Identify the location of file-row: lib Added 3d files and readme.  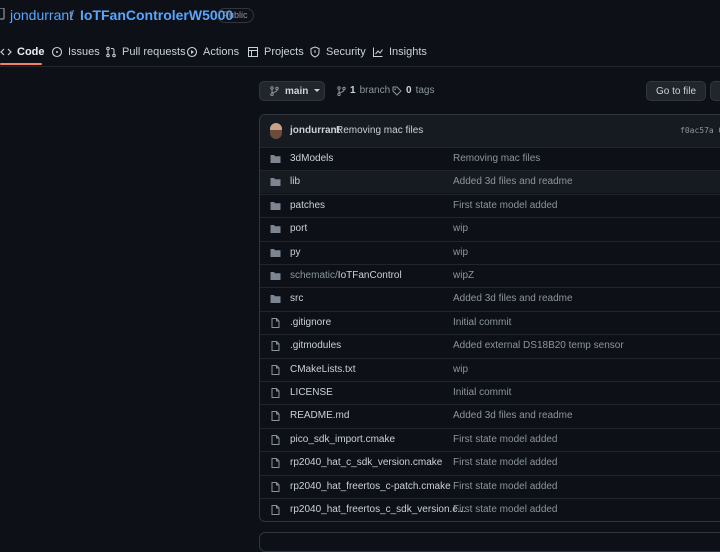
(490, 182).